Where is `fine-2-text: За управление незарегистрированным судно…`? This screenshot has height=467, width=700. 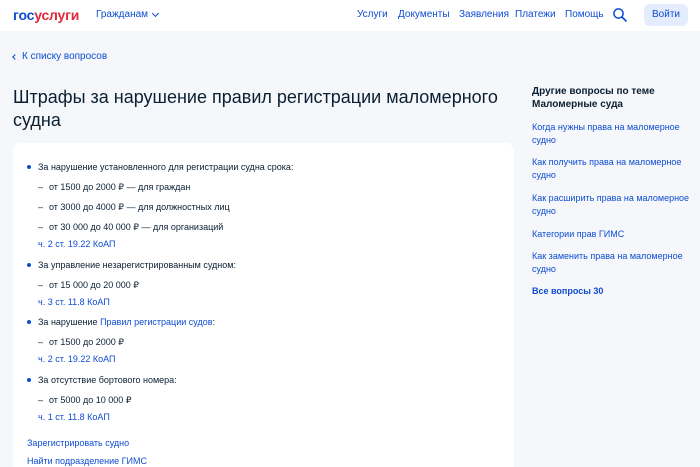
fine-2-text: За управление незарегистрированным судно… is located at coordinates (137, 265).